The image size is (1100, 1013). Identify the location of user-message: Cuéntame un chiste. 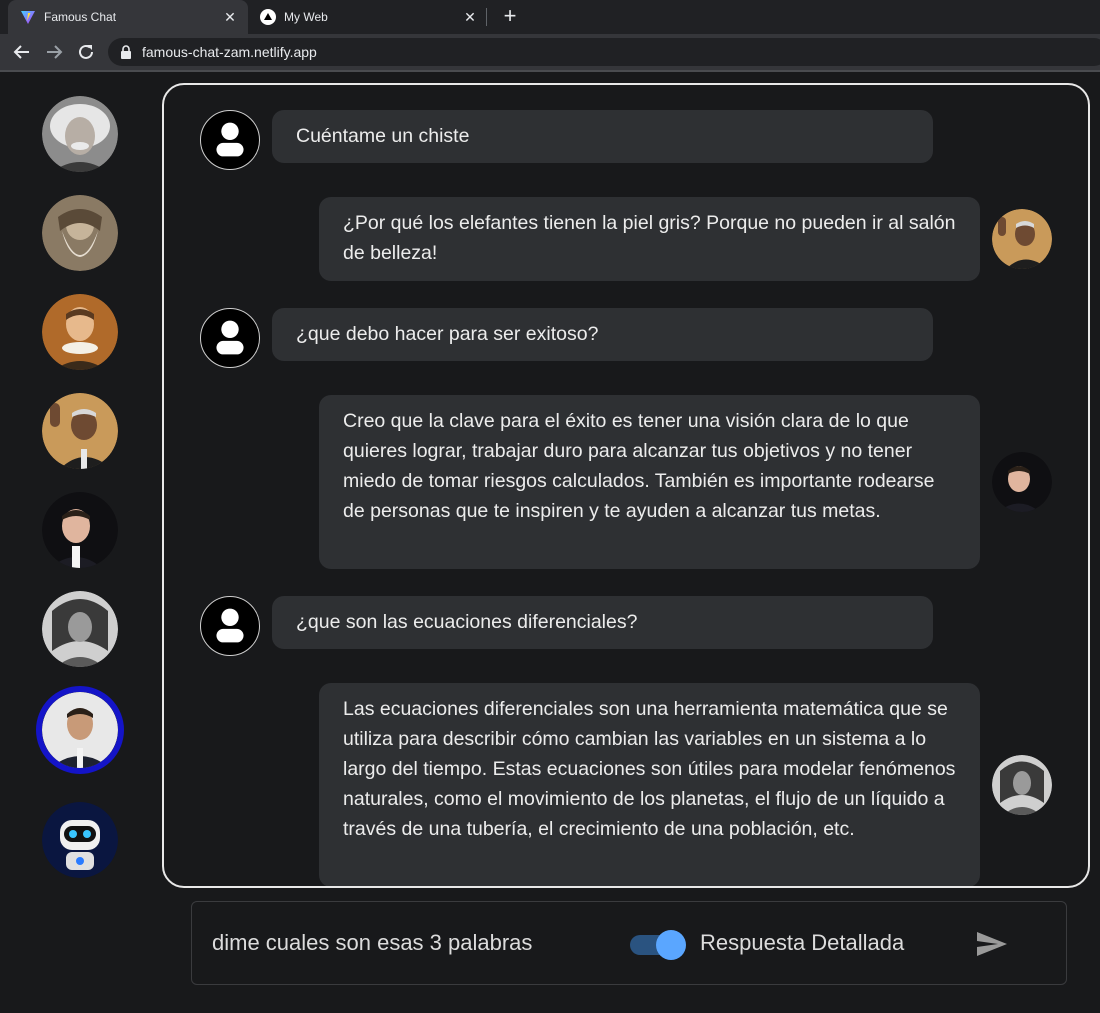
(602, 136).